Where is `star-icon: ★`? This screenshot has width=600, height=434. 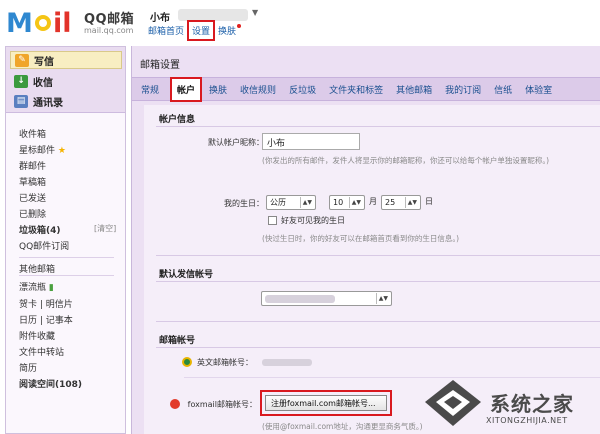 star-icon: ★ is located at coordinates (61, 151).